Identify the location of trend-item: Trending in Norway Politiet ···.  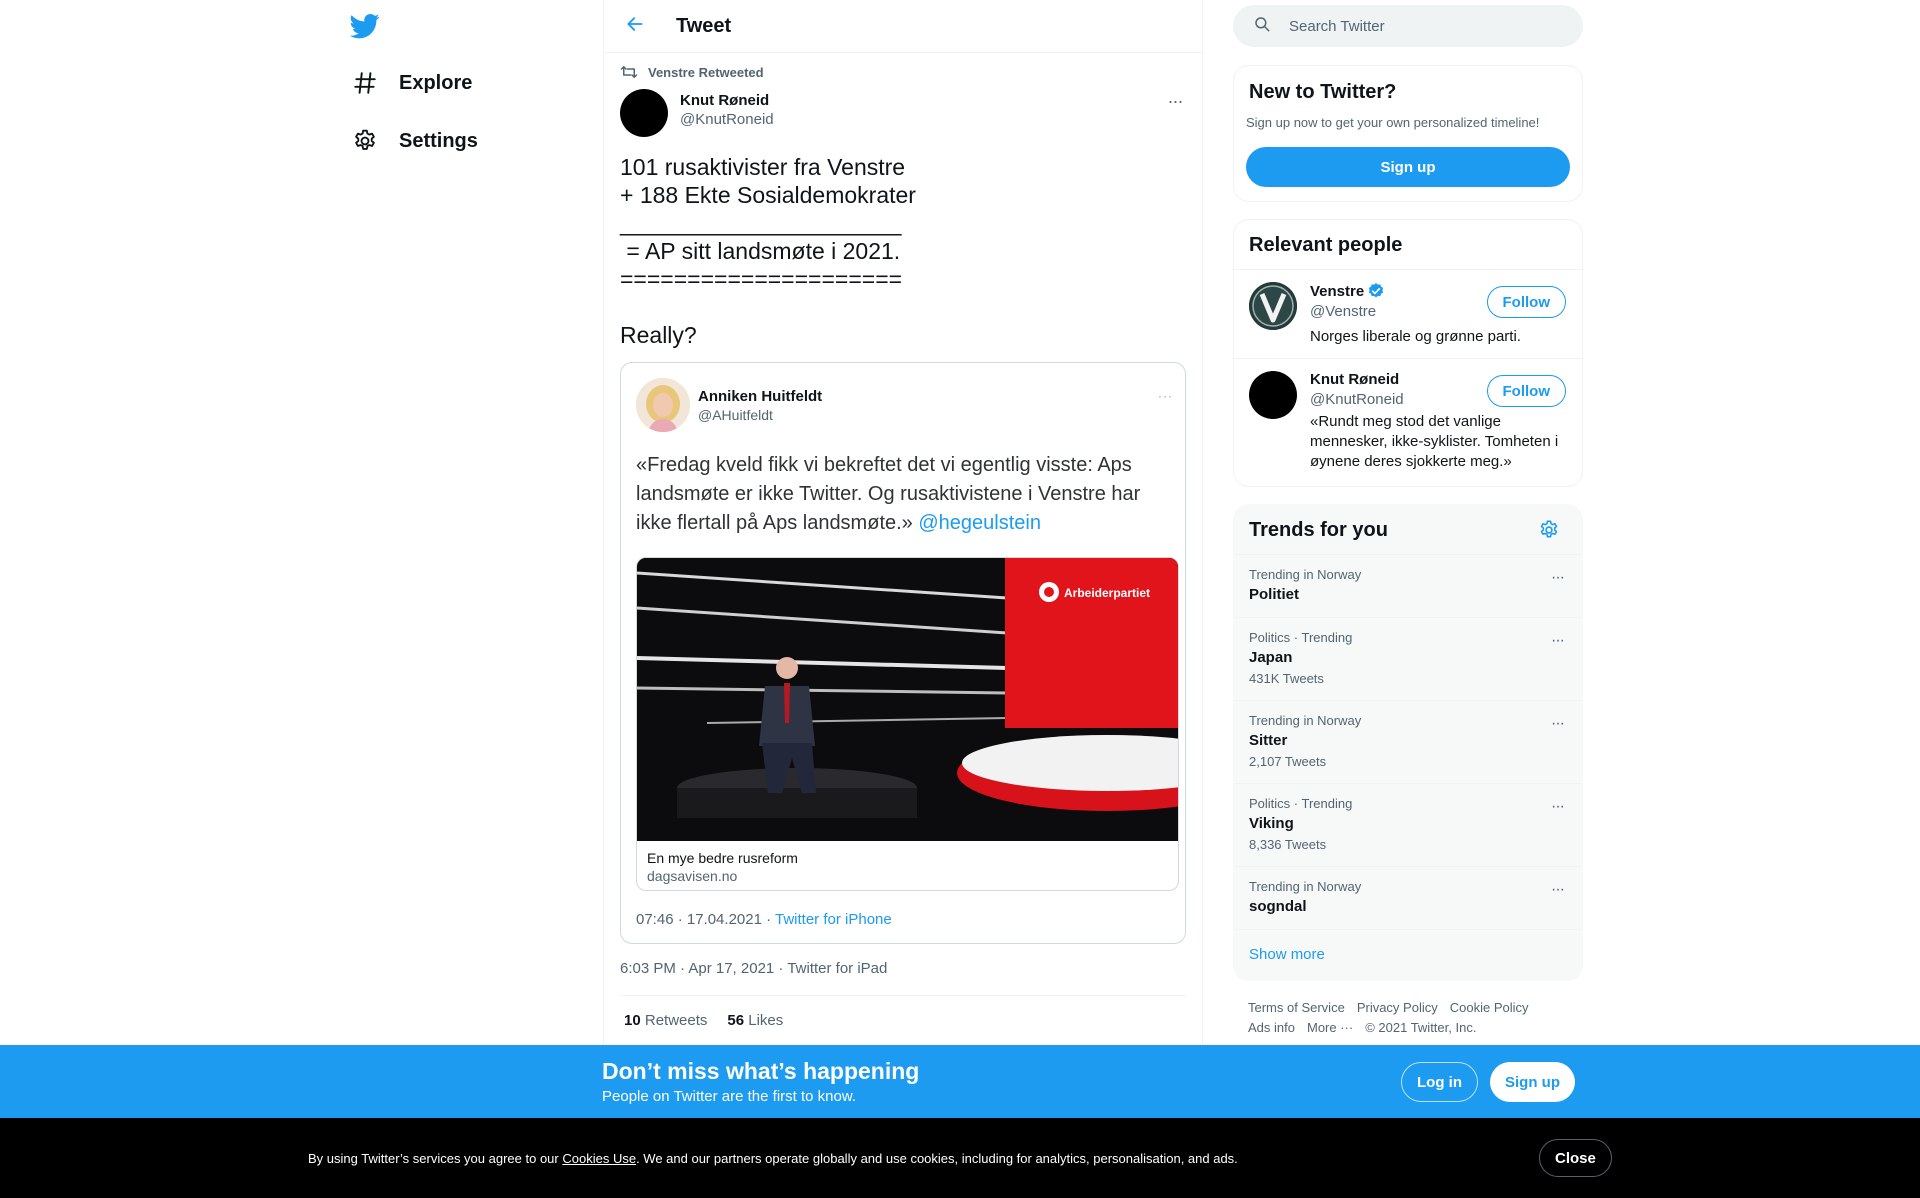
(1408, 585).